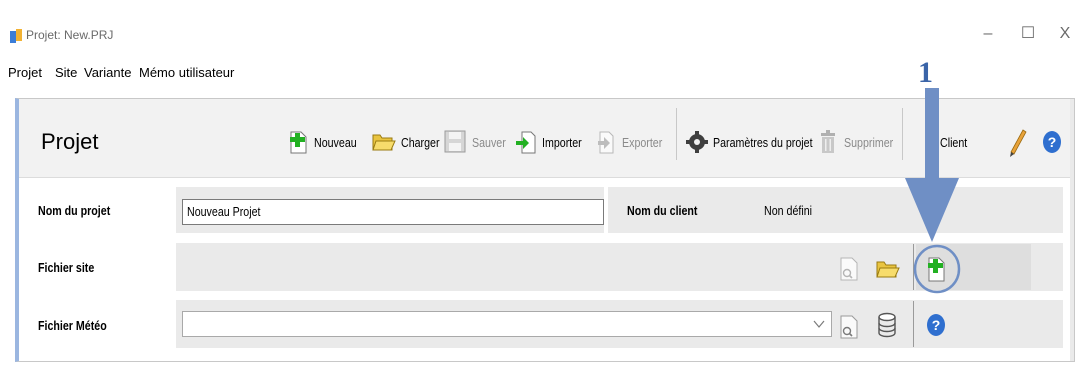 This screenshot has height=374, width=1077. What do you see at coordinates (697, 142) in the screenshot?
I see `gear-icon` at bounding box center [697, 142].